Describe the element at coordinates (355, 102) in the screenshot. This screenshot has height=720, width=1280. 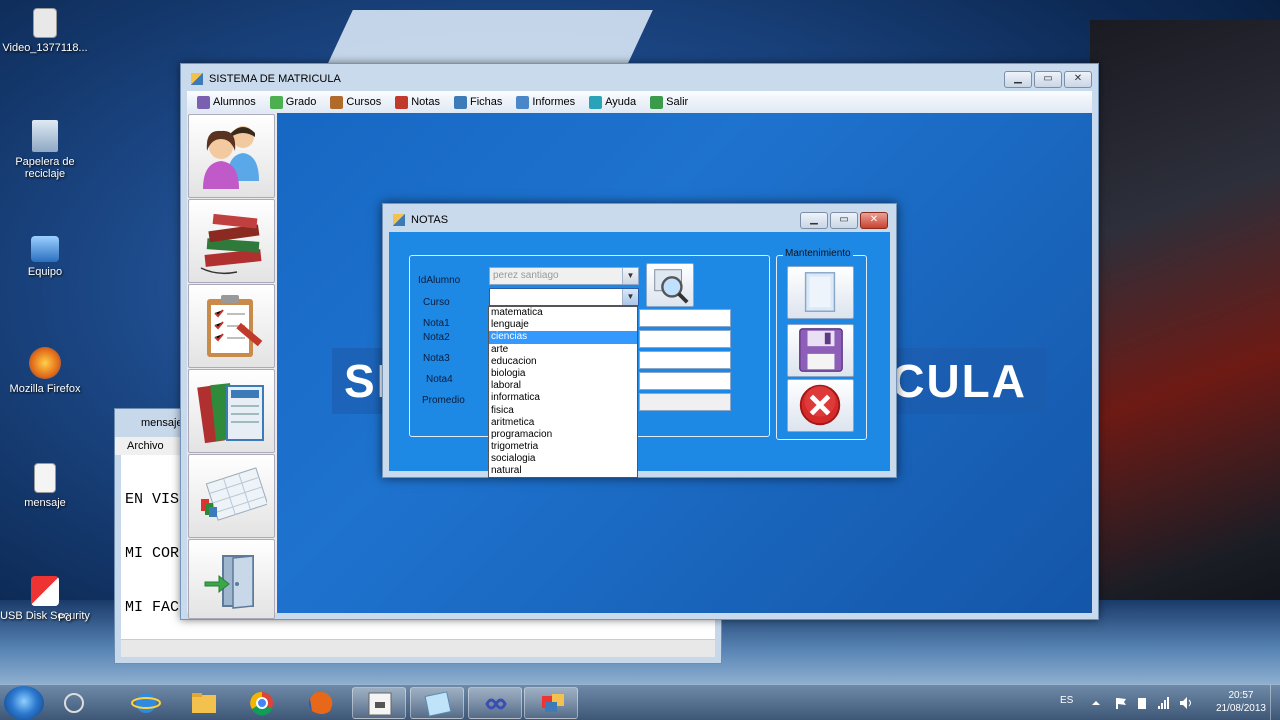
I see `menu-cursos: Cursos` at that location.